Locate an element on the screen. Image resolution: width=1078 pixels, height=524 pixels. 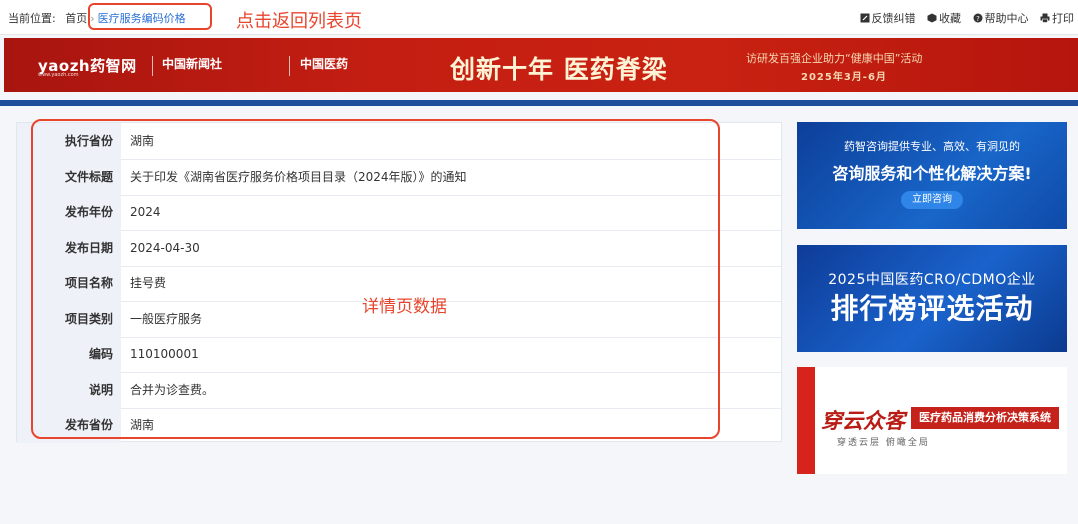
cro-ranking-ad: 2025中国医药CRO/CDMO企业 排行榜评选活动 is located at coordinates (932, 298).